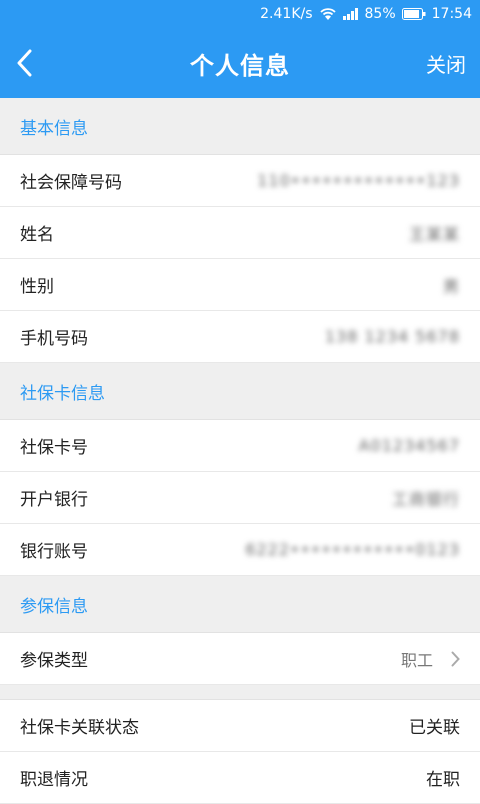 The image size is (480, 804). I want to click on row-value: 男, so click(451, 286).